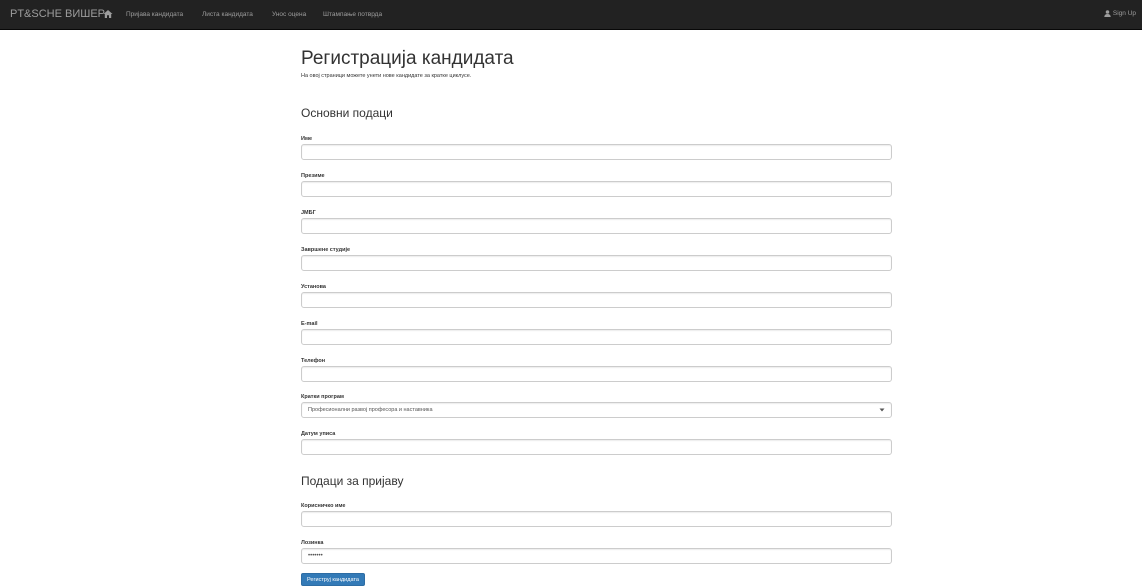 The height and width of the screenshot is (586, 1142). I want to click on section-title-basic: Основни подаци, so click(347, 113).